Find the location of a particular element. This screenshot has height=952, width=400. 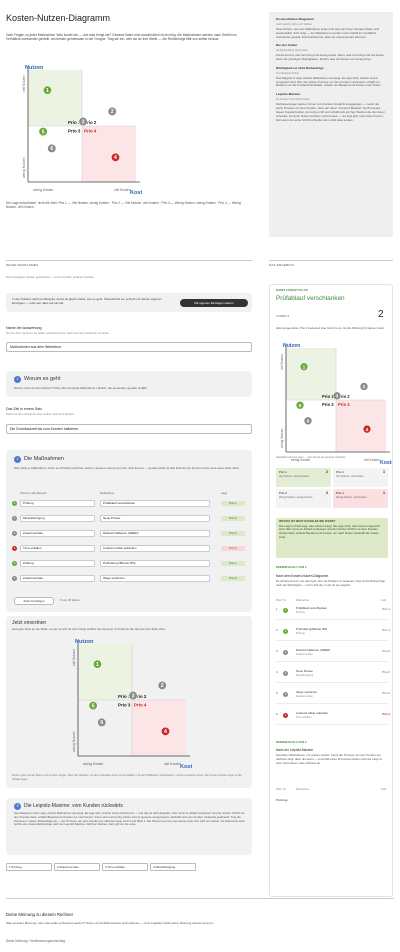

measure-input: Prüfablauf verschlanken is located at coordinates (155, 503).